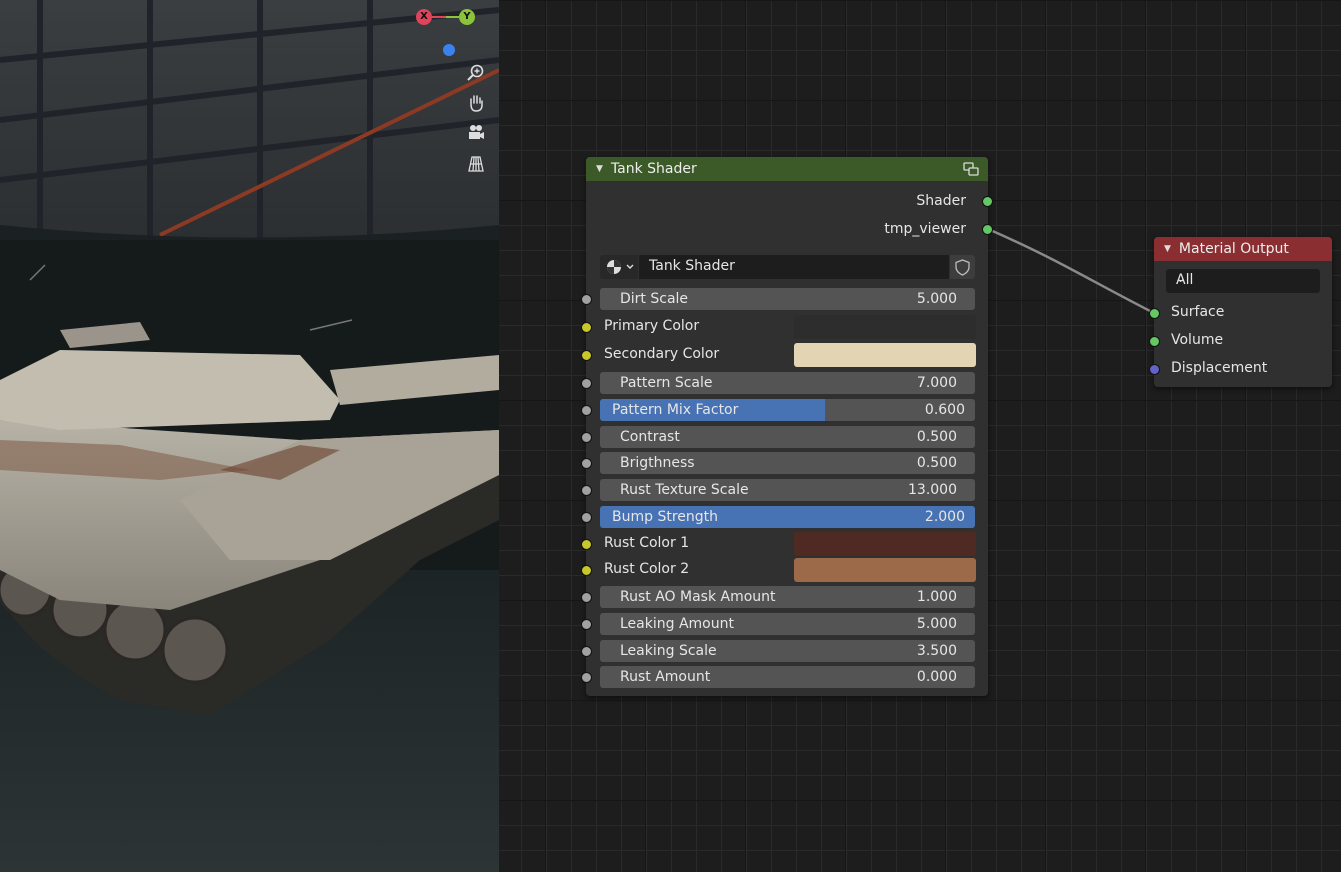  I want to click on input-displacement-socket, so click(1154, 369).